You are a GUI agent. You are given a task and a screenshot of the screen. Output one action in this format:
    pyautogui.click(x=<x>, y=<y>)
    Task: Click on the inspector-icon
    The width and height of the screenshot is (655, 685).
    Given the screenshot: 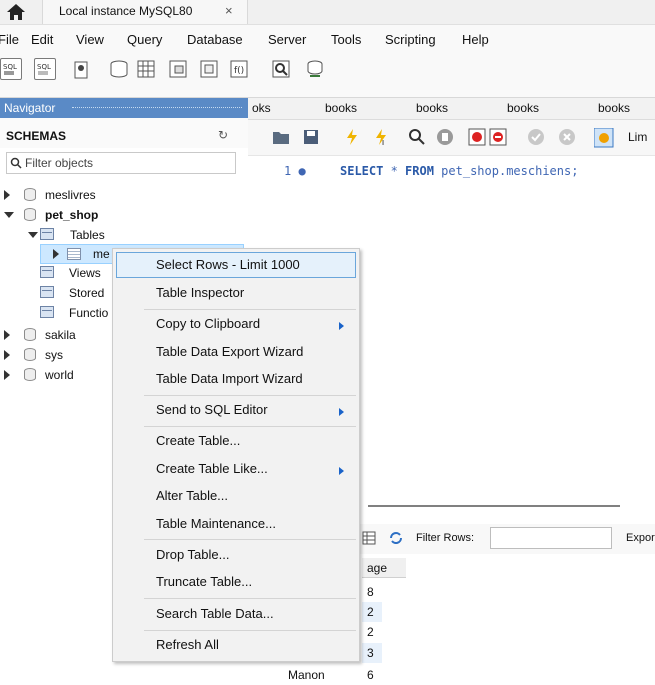 What is the action you would take?
    pyautogui.click(x=81, y=69)
    